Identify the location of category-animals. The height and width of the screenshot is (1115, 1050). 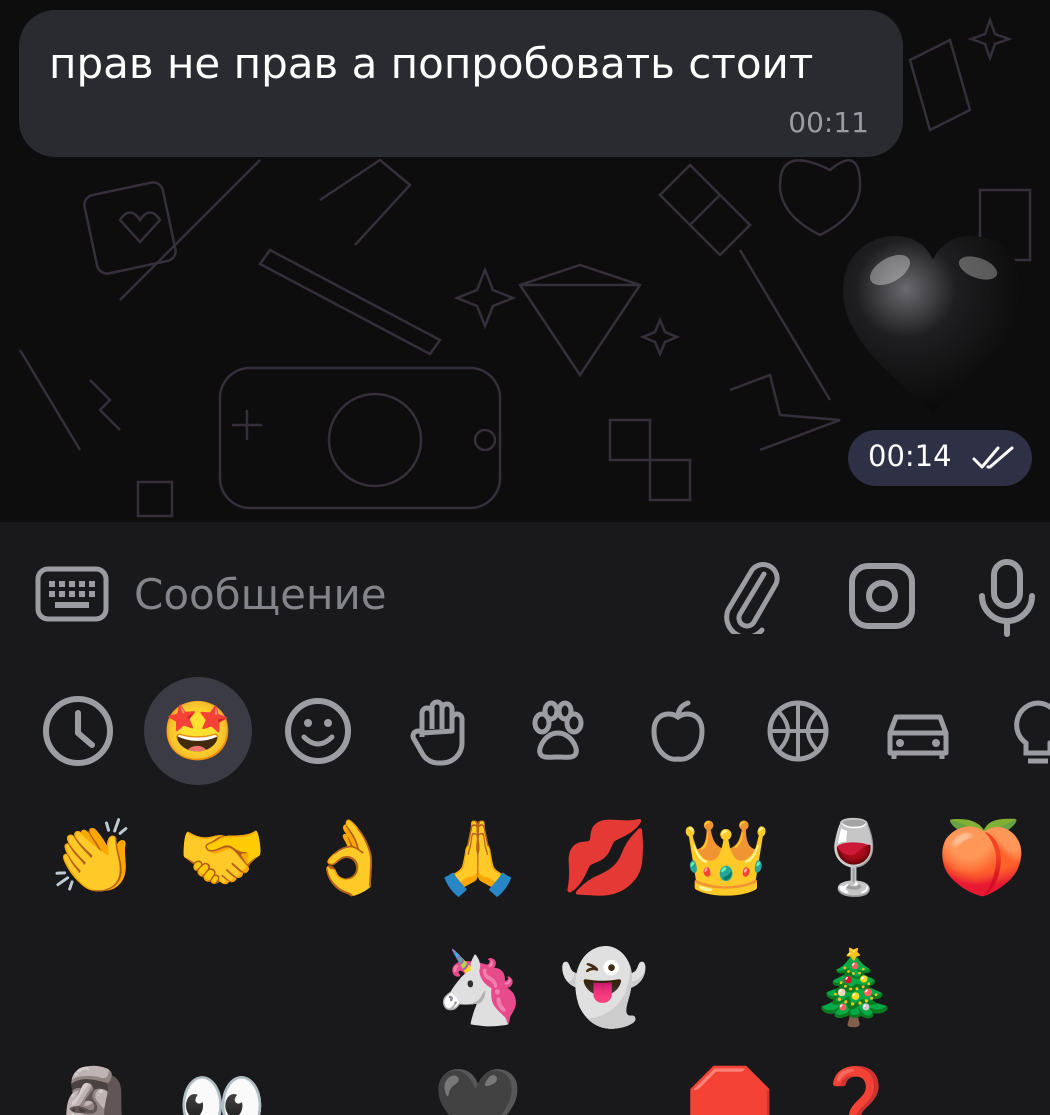
(558, 731).